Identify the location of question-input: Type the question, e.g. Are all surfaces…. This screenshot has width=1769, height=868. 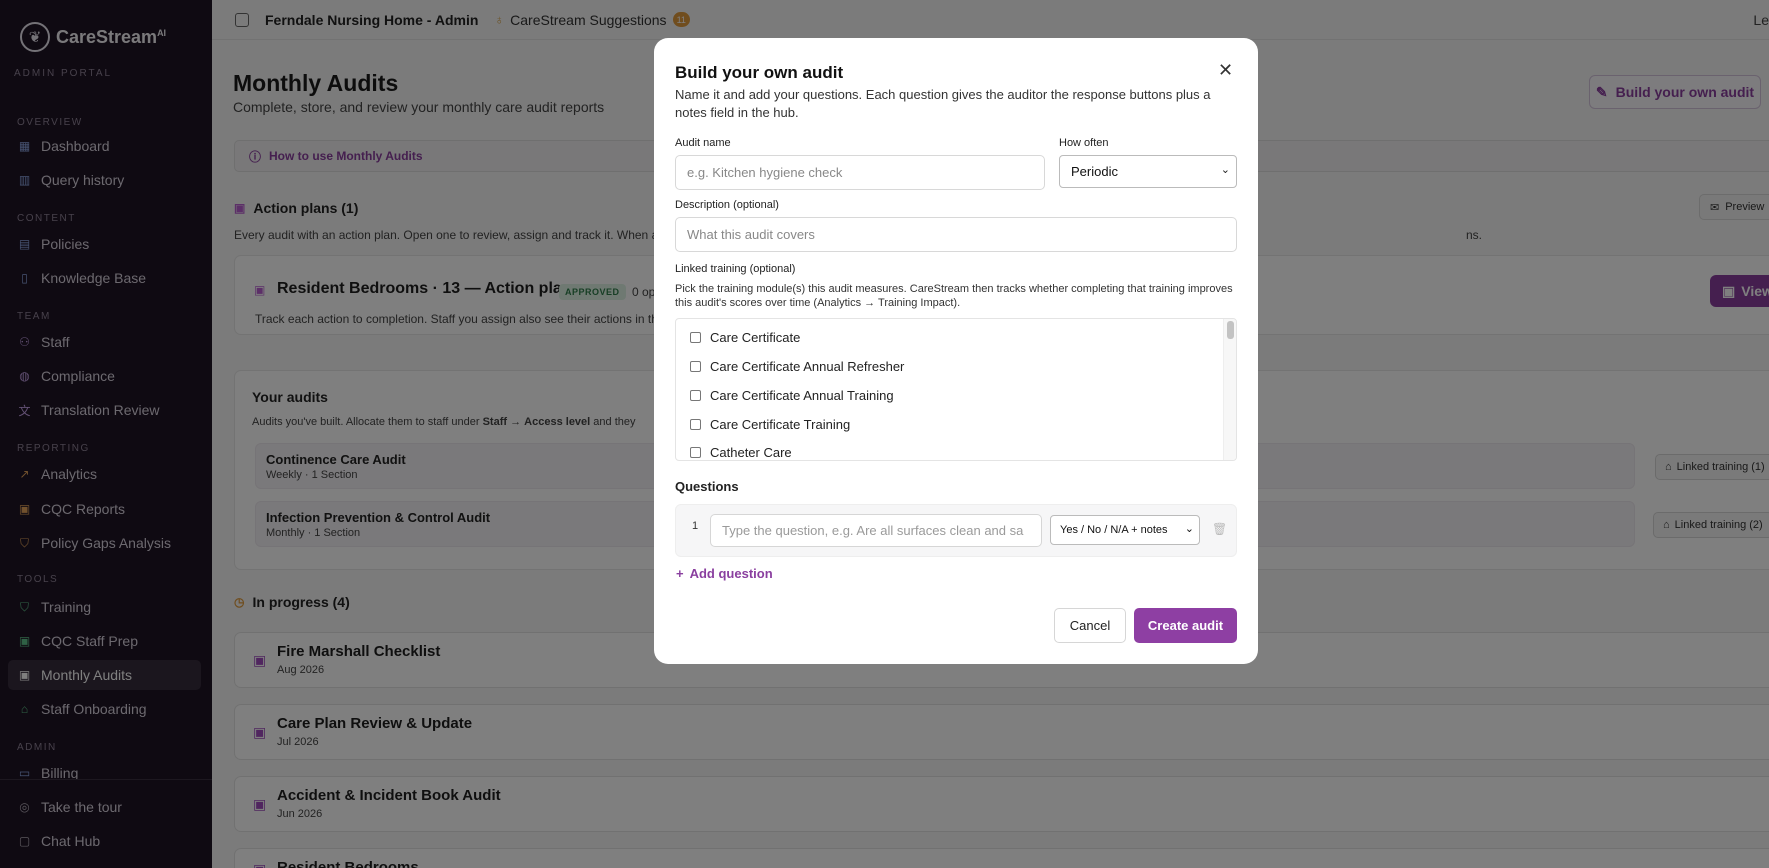
(876, 530).